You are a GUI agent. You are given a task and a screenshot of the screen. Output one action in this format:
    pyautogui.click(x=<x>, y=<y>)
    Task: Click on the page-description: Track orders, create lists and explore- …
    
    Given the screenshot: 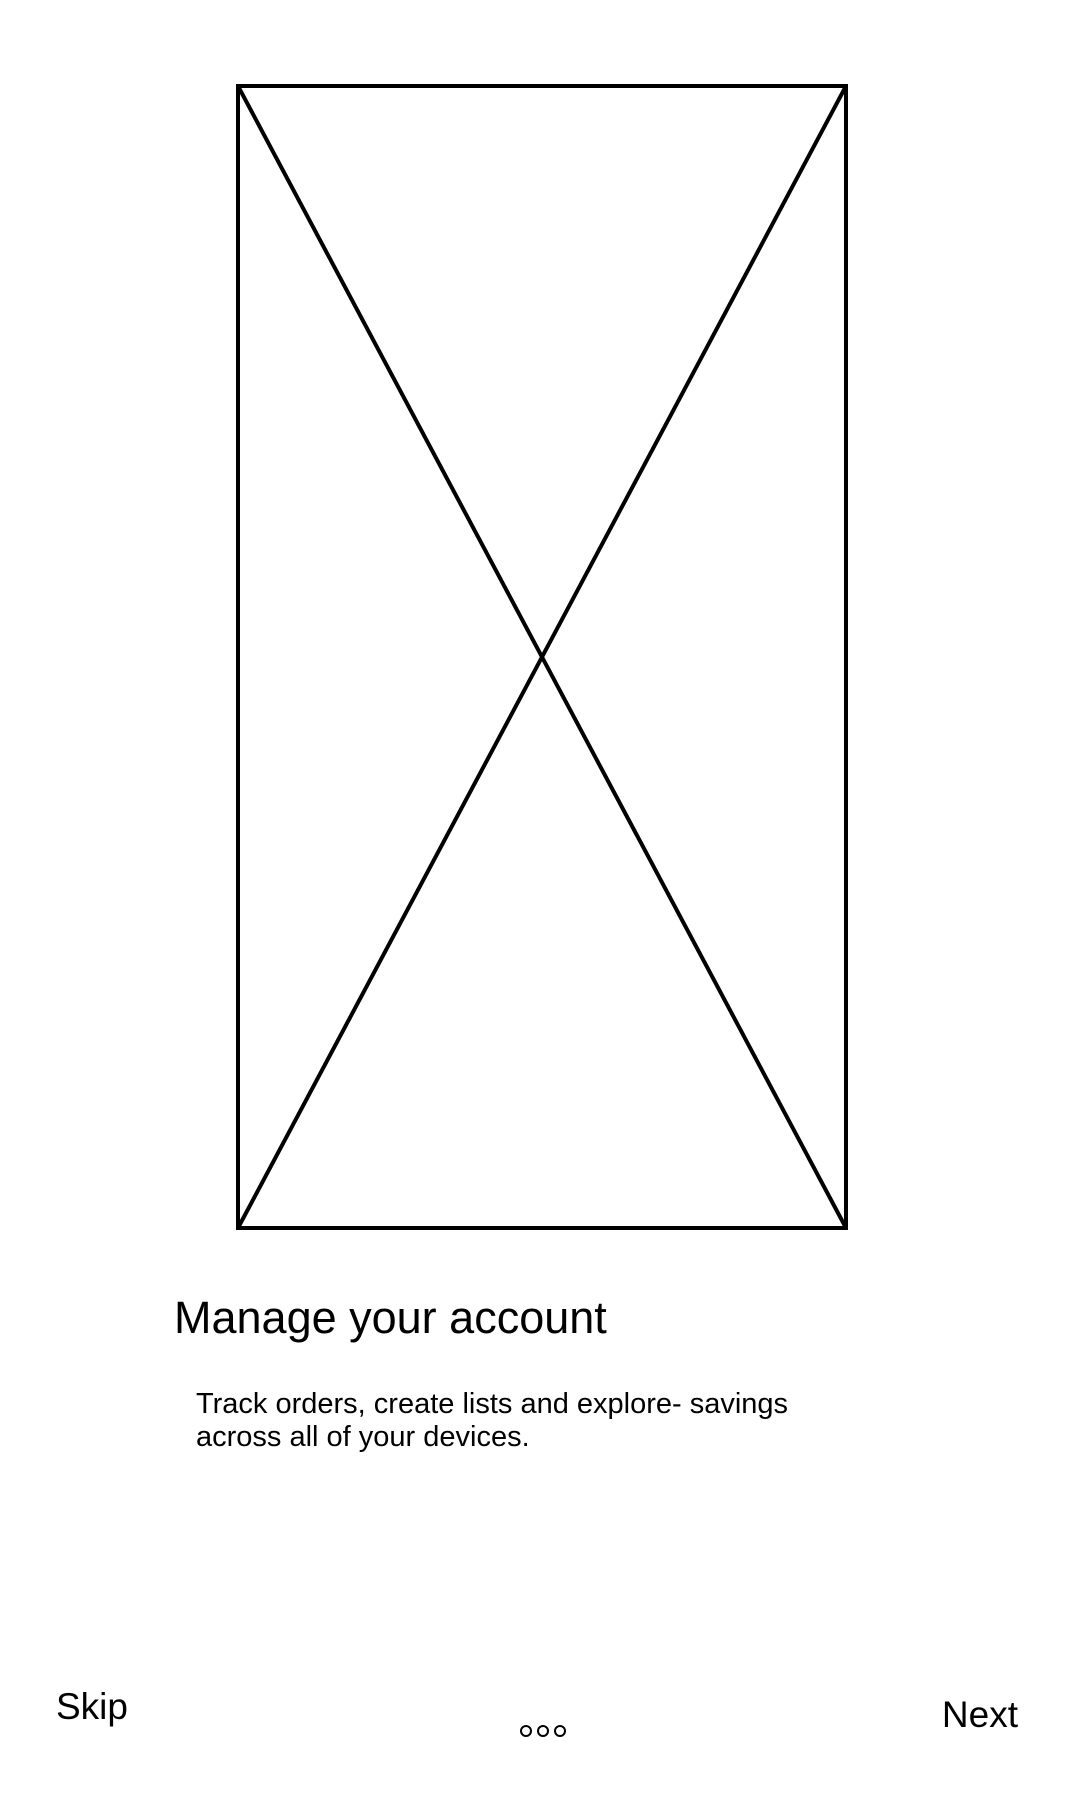 What is the action you would take?
    pyautogui.click(x=526, y=1421)
    